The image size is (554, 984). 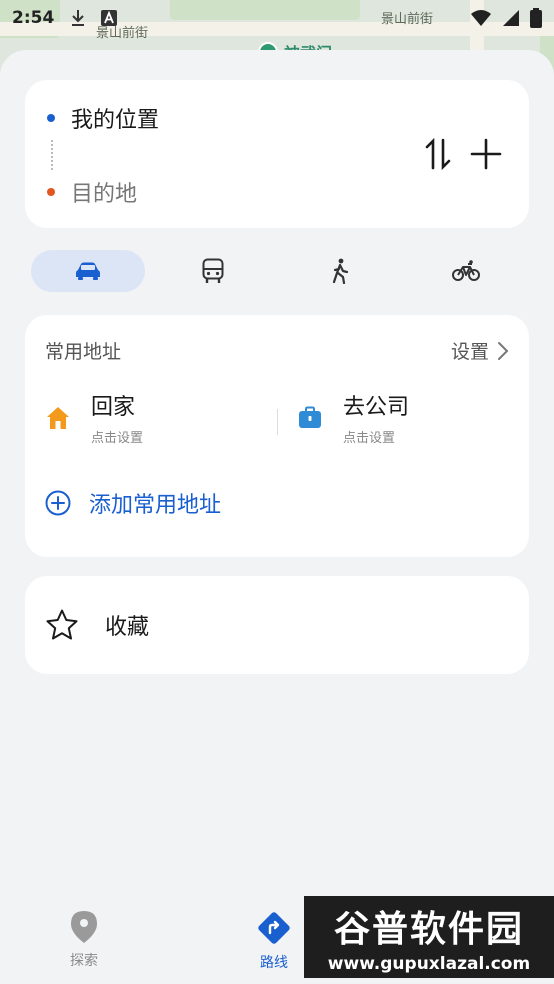 What do you see at coordinates (277, 18) in the screenshot?
I see `status-bar: 2:54` at bounding box center [277, 18].